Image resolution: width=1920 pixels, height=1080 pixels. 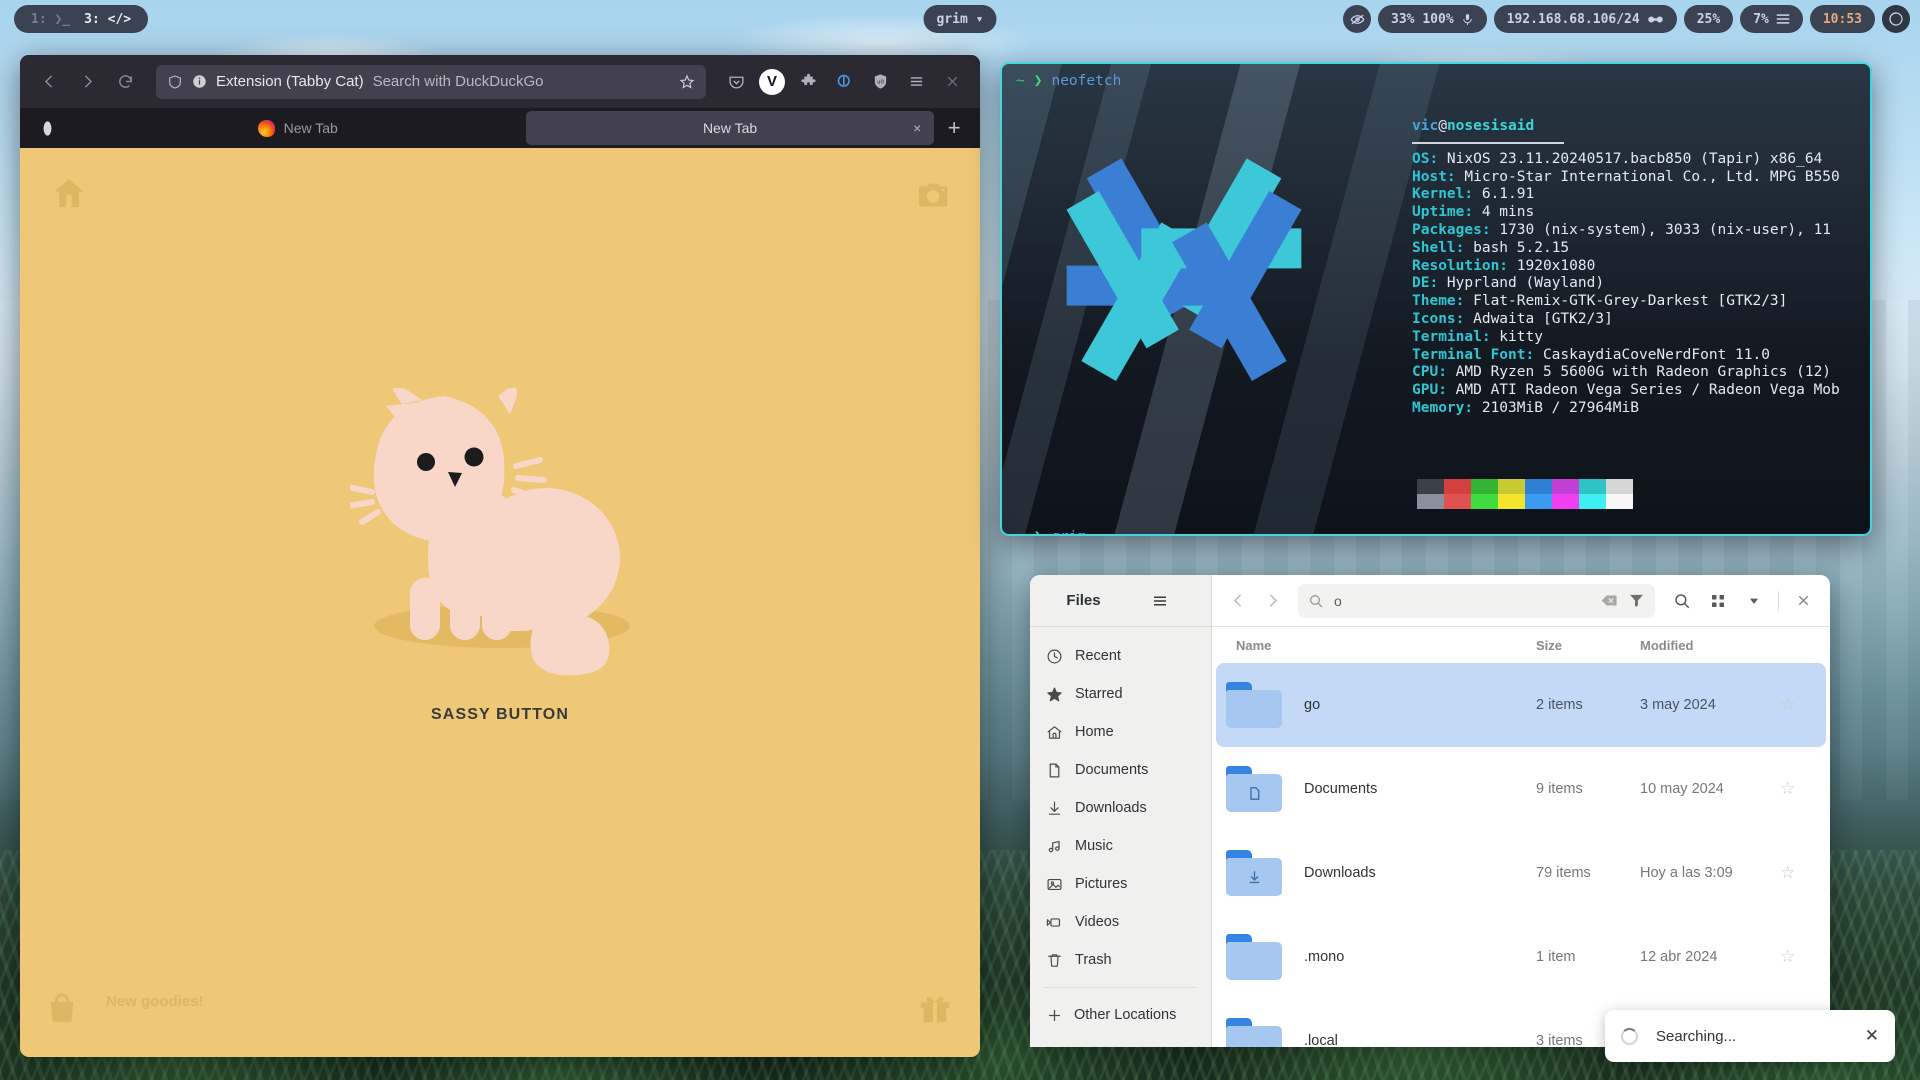 What do you see at coordinates (1160, 601) in the screenshot?
I see `files-menu-button` at bounding box center [1160, 601].